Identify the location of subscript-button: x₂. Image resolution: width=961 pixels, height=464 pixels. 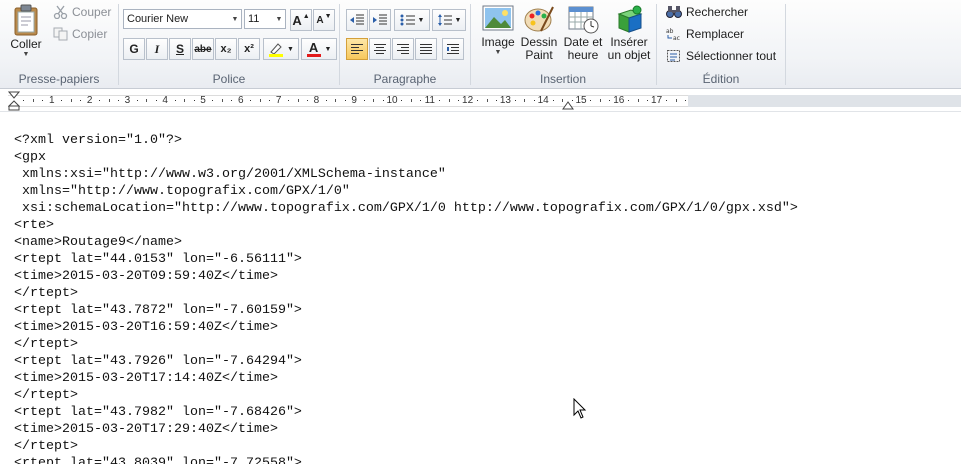
(226, 49).